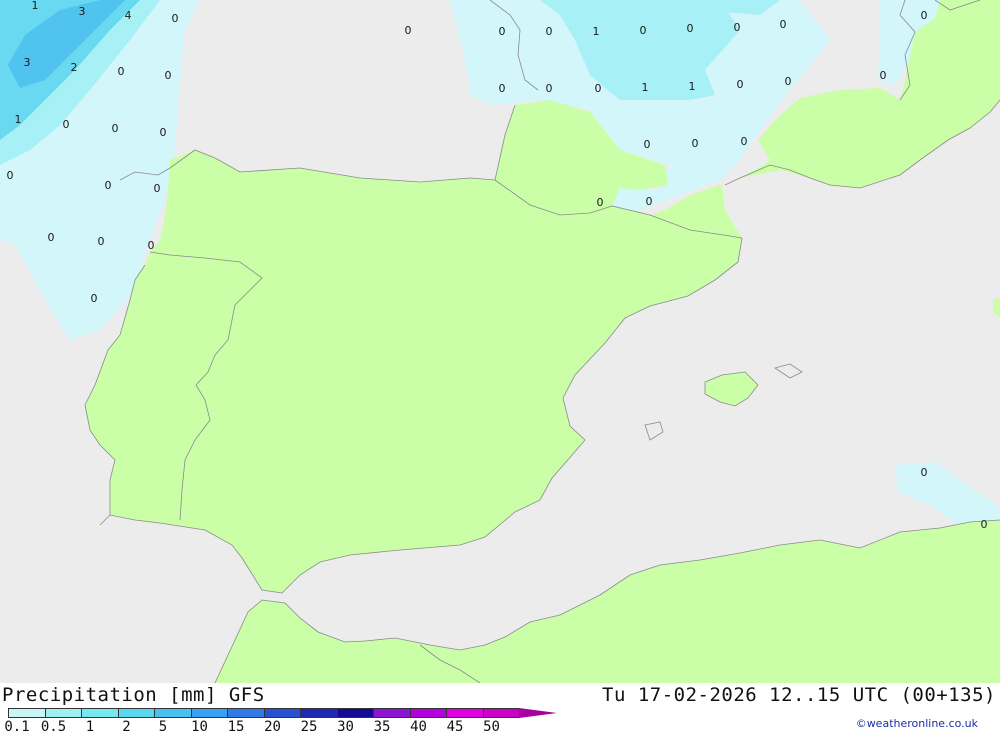 The image size is (1000, 735). What do you see at coordinates (74, 67) in the screenshot?
I see `precip-value: 2` at bounding box center [74, 67].